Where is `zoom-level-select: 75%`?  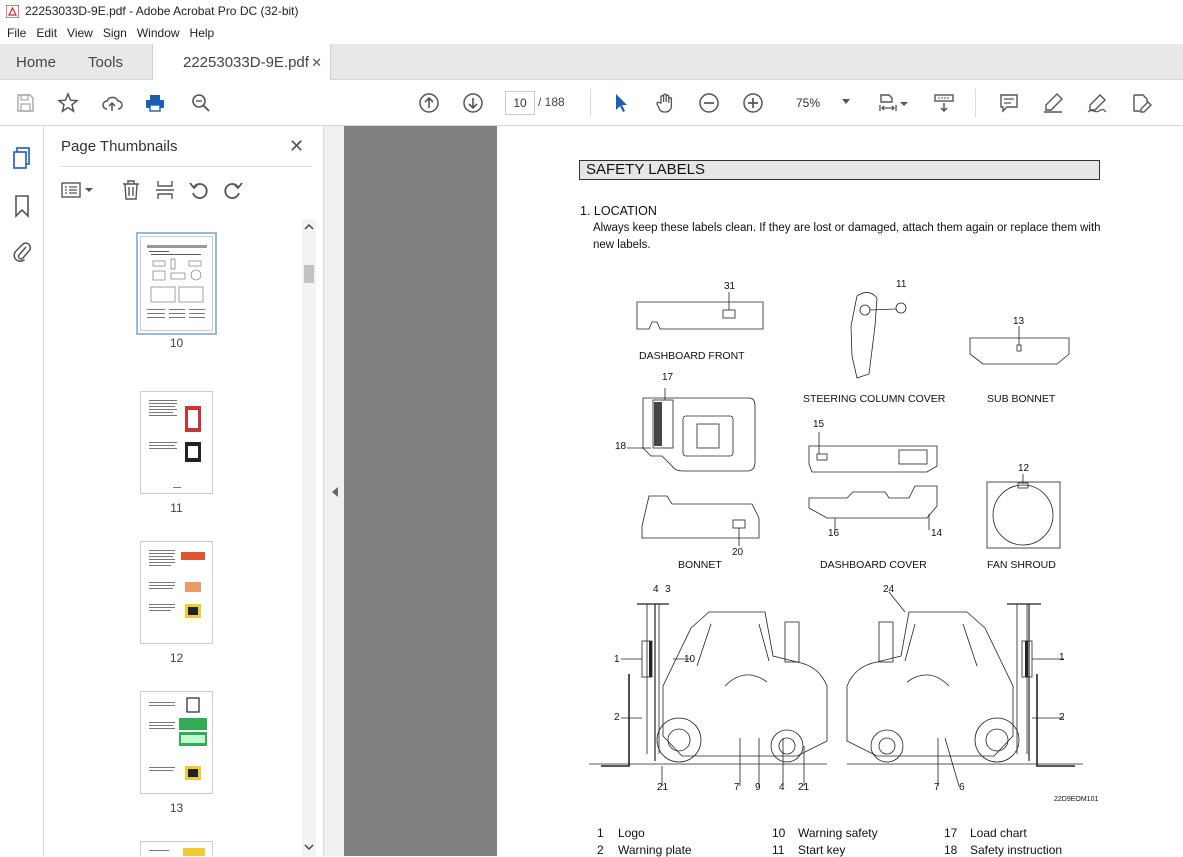
zoom-level-select: 75% is located at coordinates (820, 103).